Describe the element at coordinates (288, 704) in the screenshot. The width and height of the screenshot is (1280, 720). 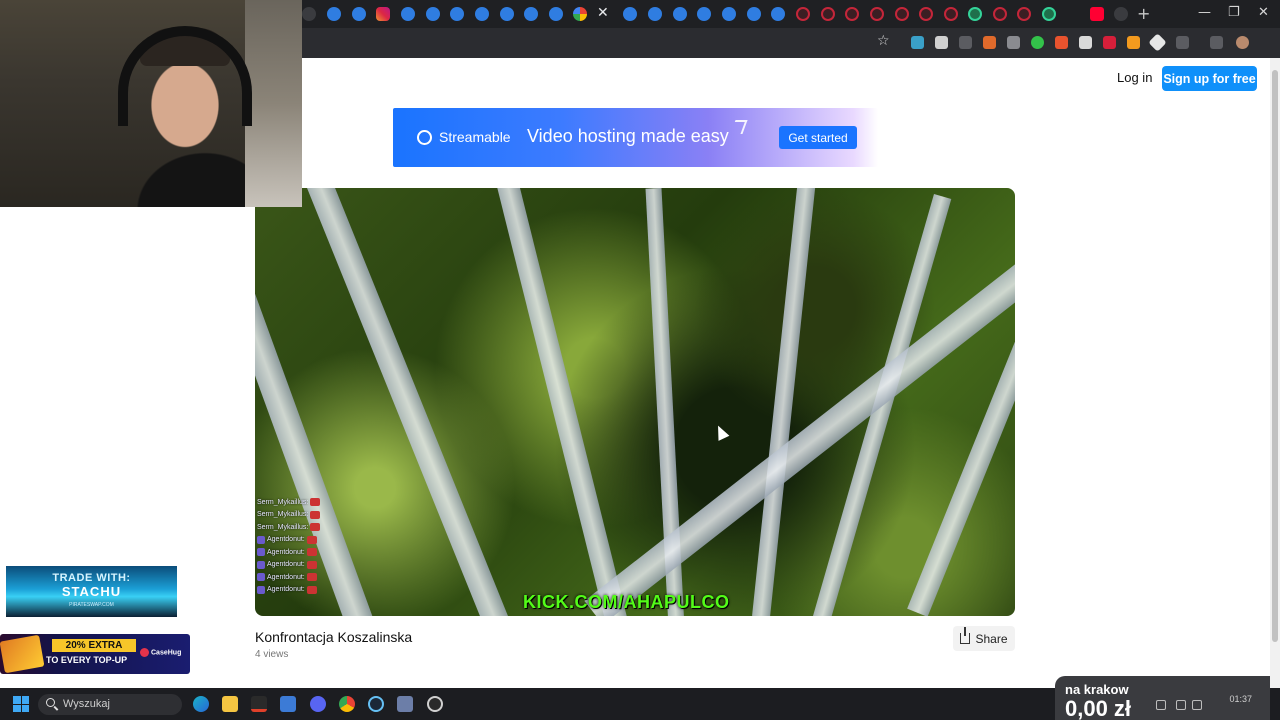
I see `store-icon` at that location.